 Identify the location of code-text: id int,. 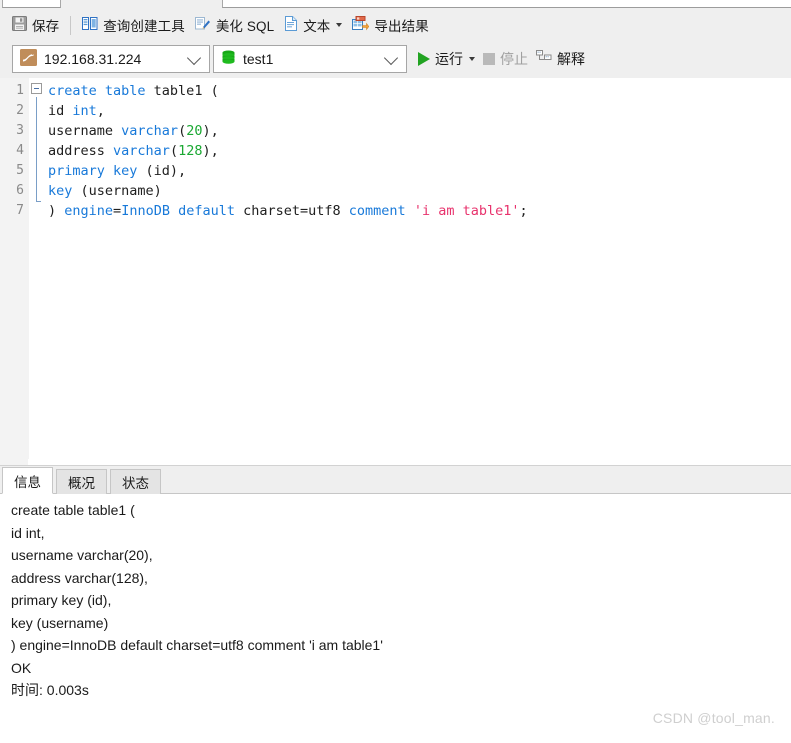
(76, 111).